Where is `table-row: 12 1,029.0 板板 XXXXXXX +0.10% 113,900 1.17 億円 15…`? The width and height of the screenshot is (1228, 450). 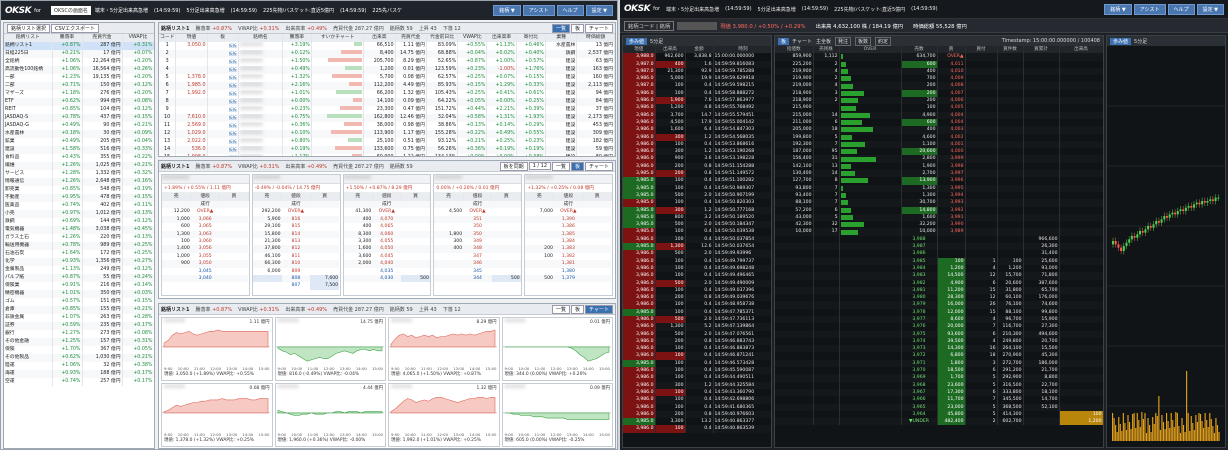
table-row: 12 1,029.0 板板 XXXXXXX +0.10% 113,900 1.17 億円 15… is located at coordinates (387, 134).